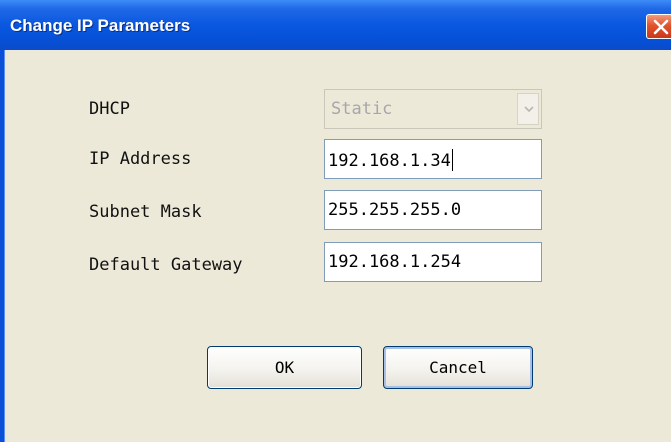 Image resolution: width=671 pixels, height=442 pixels. Describe the element at coordinates (433, 109) in the screenshot. I see `dhcp-select: Static` at that location.